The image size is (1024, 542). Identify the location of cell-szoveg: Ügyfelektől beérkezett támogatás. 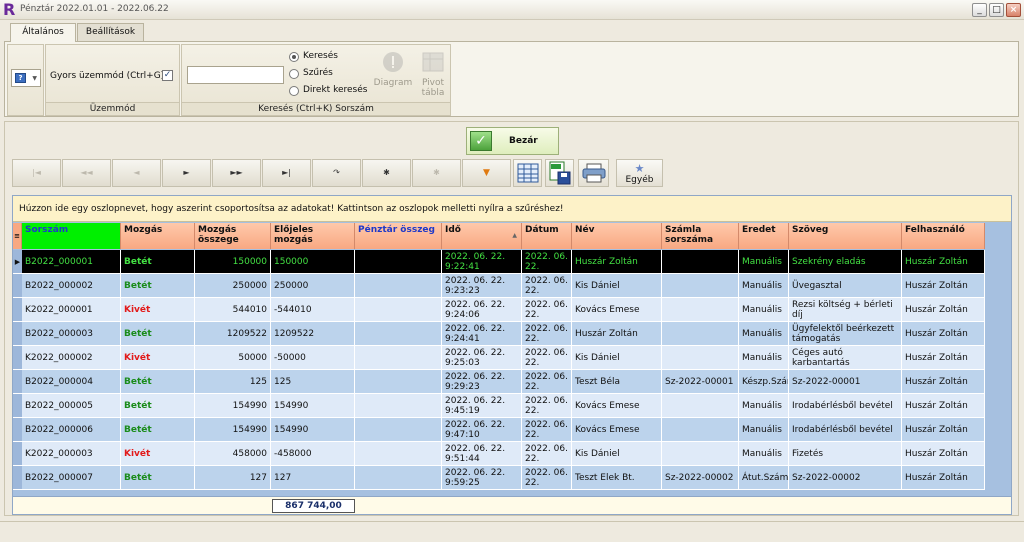
(845, 334).